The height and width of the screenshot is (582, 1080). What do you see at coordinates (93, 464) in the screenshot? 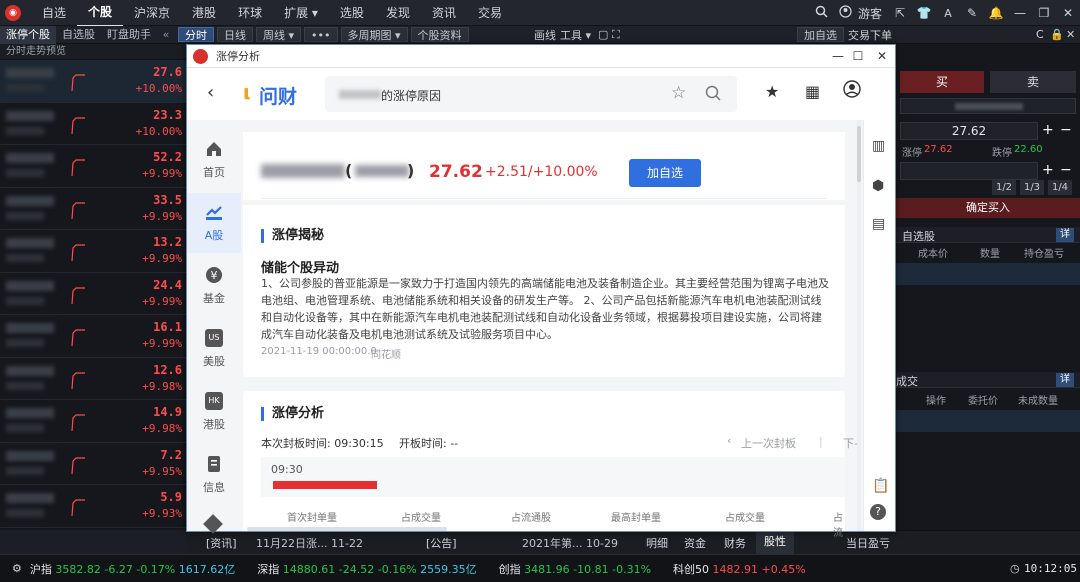
I see `stock-list-row: 7.2 +9.95%` at bounding box center [93, 464].